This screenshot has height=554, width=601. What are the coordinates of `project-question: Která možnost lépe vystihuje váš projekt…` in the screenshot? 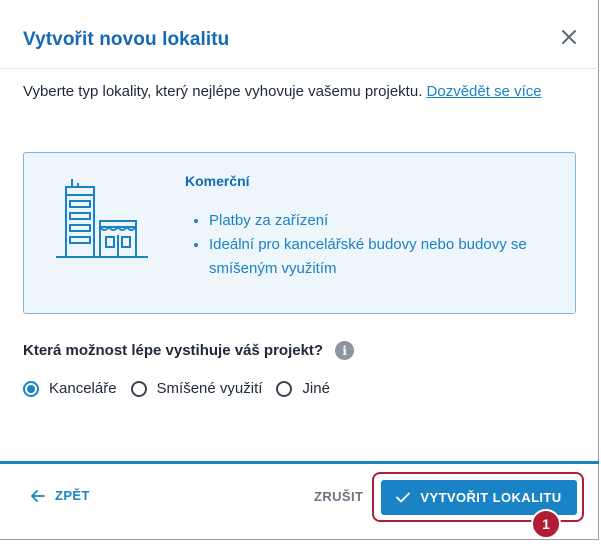 It's located at (189, 350).